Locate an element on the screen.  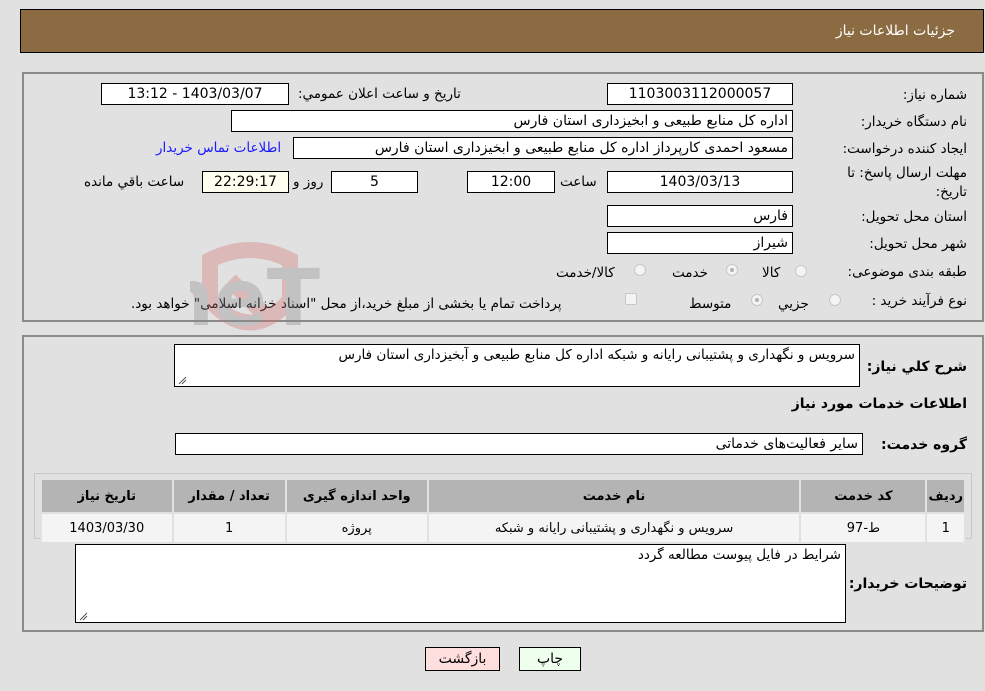
city-field: شیراز is located at coordinates (700, 243).